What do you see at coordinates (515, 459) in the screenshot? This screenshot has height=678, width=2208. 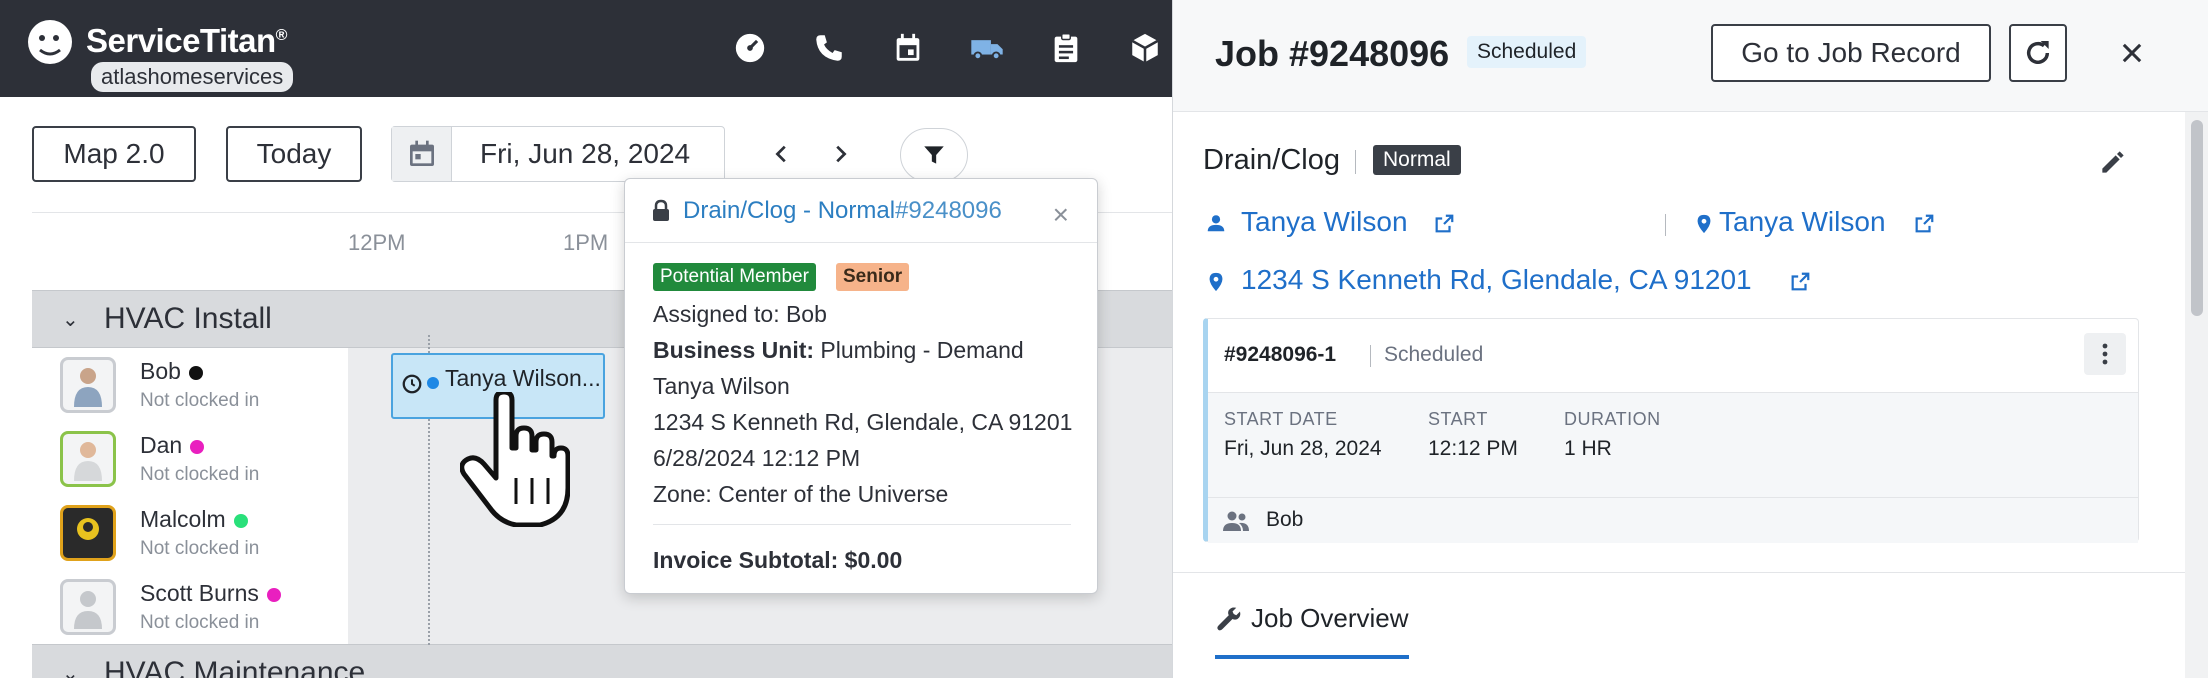 I see `hand-cursor-icon` at bounding box center [515, 459].